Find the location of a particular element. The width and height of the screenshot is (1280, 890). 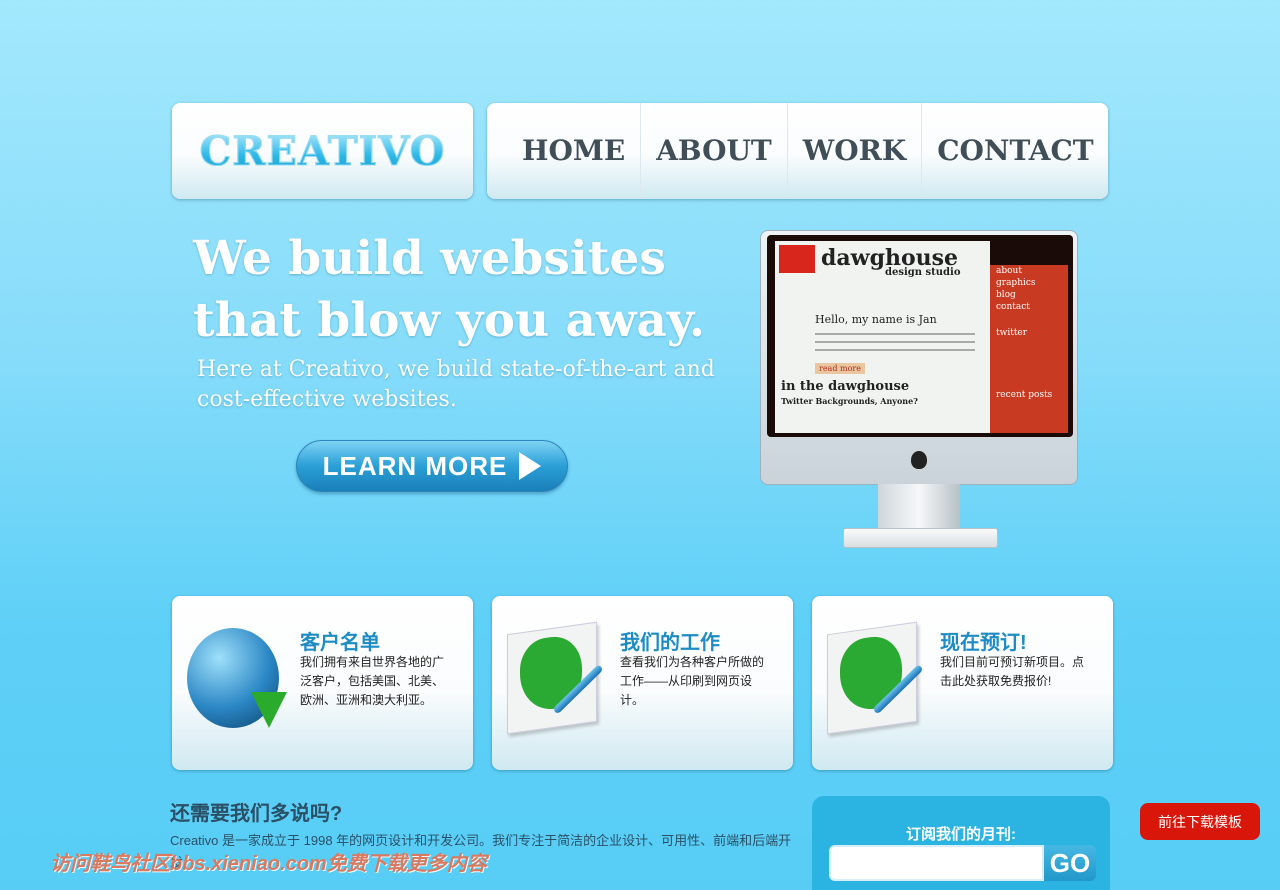

hero-title: We build websites that blow you away. is located at coordinates (449, 289).